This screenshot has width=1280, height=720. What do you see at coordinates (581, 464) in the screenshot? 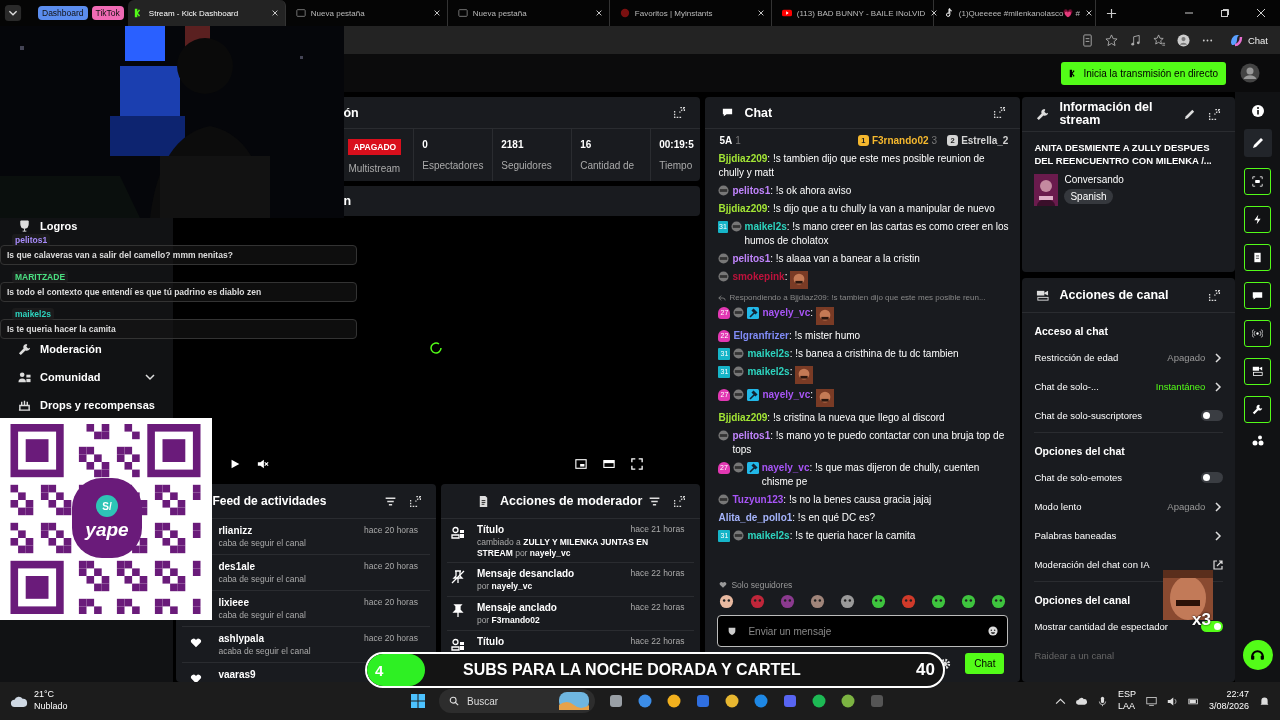
I see `picture-in-picture-icon` at bounding box center [581, 464].